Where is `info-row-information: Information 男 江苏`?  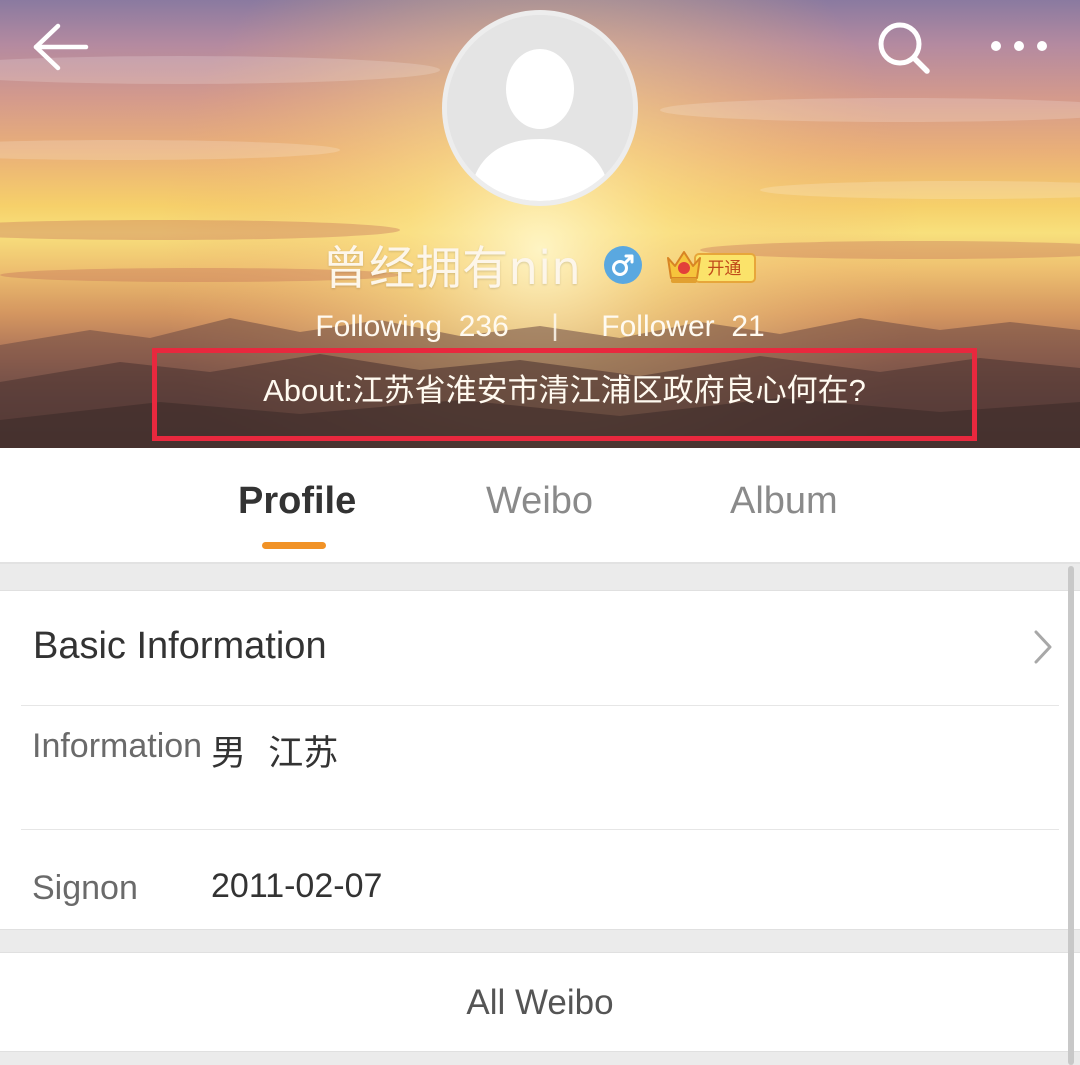 info-row-information: Information 男 江苏 is located at coordinates (540, 768).